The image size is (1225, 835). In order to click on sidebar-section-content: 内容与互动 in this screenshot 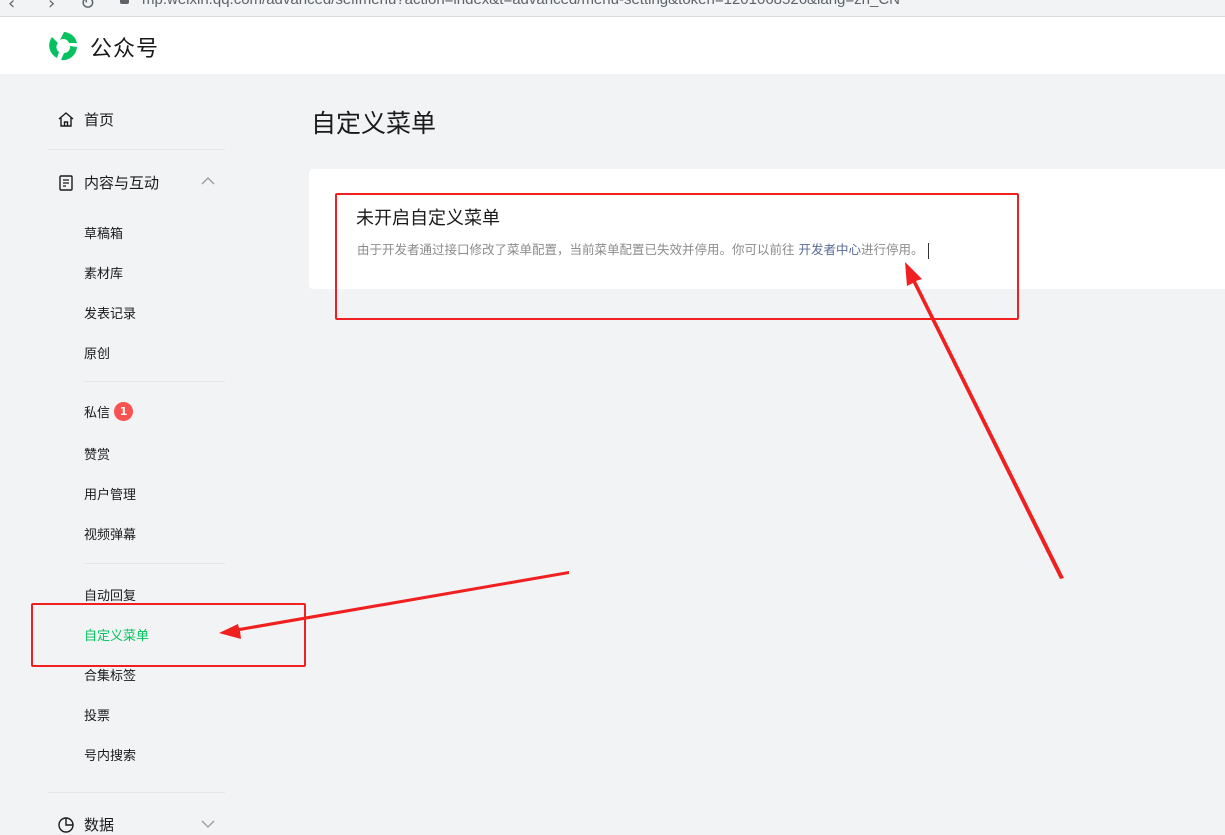, I will do `click(108, 182)`.